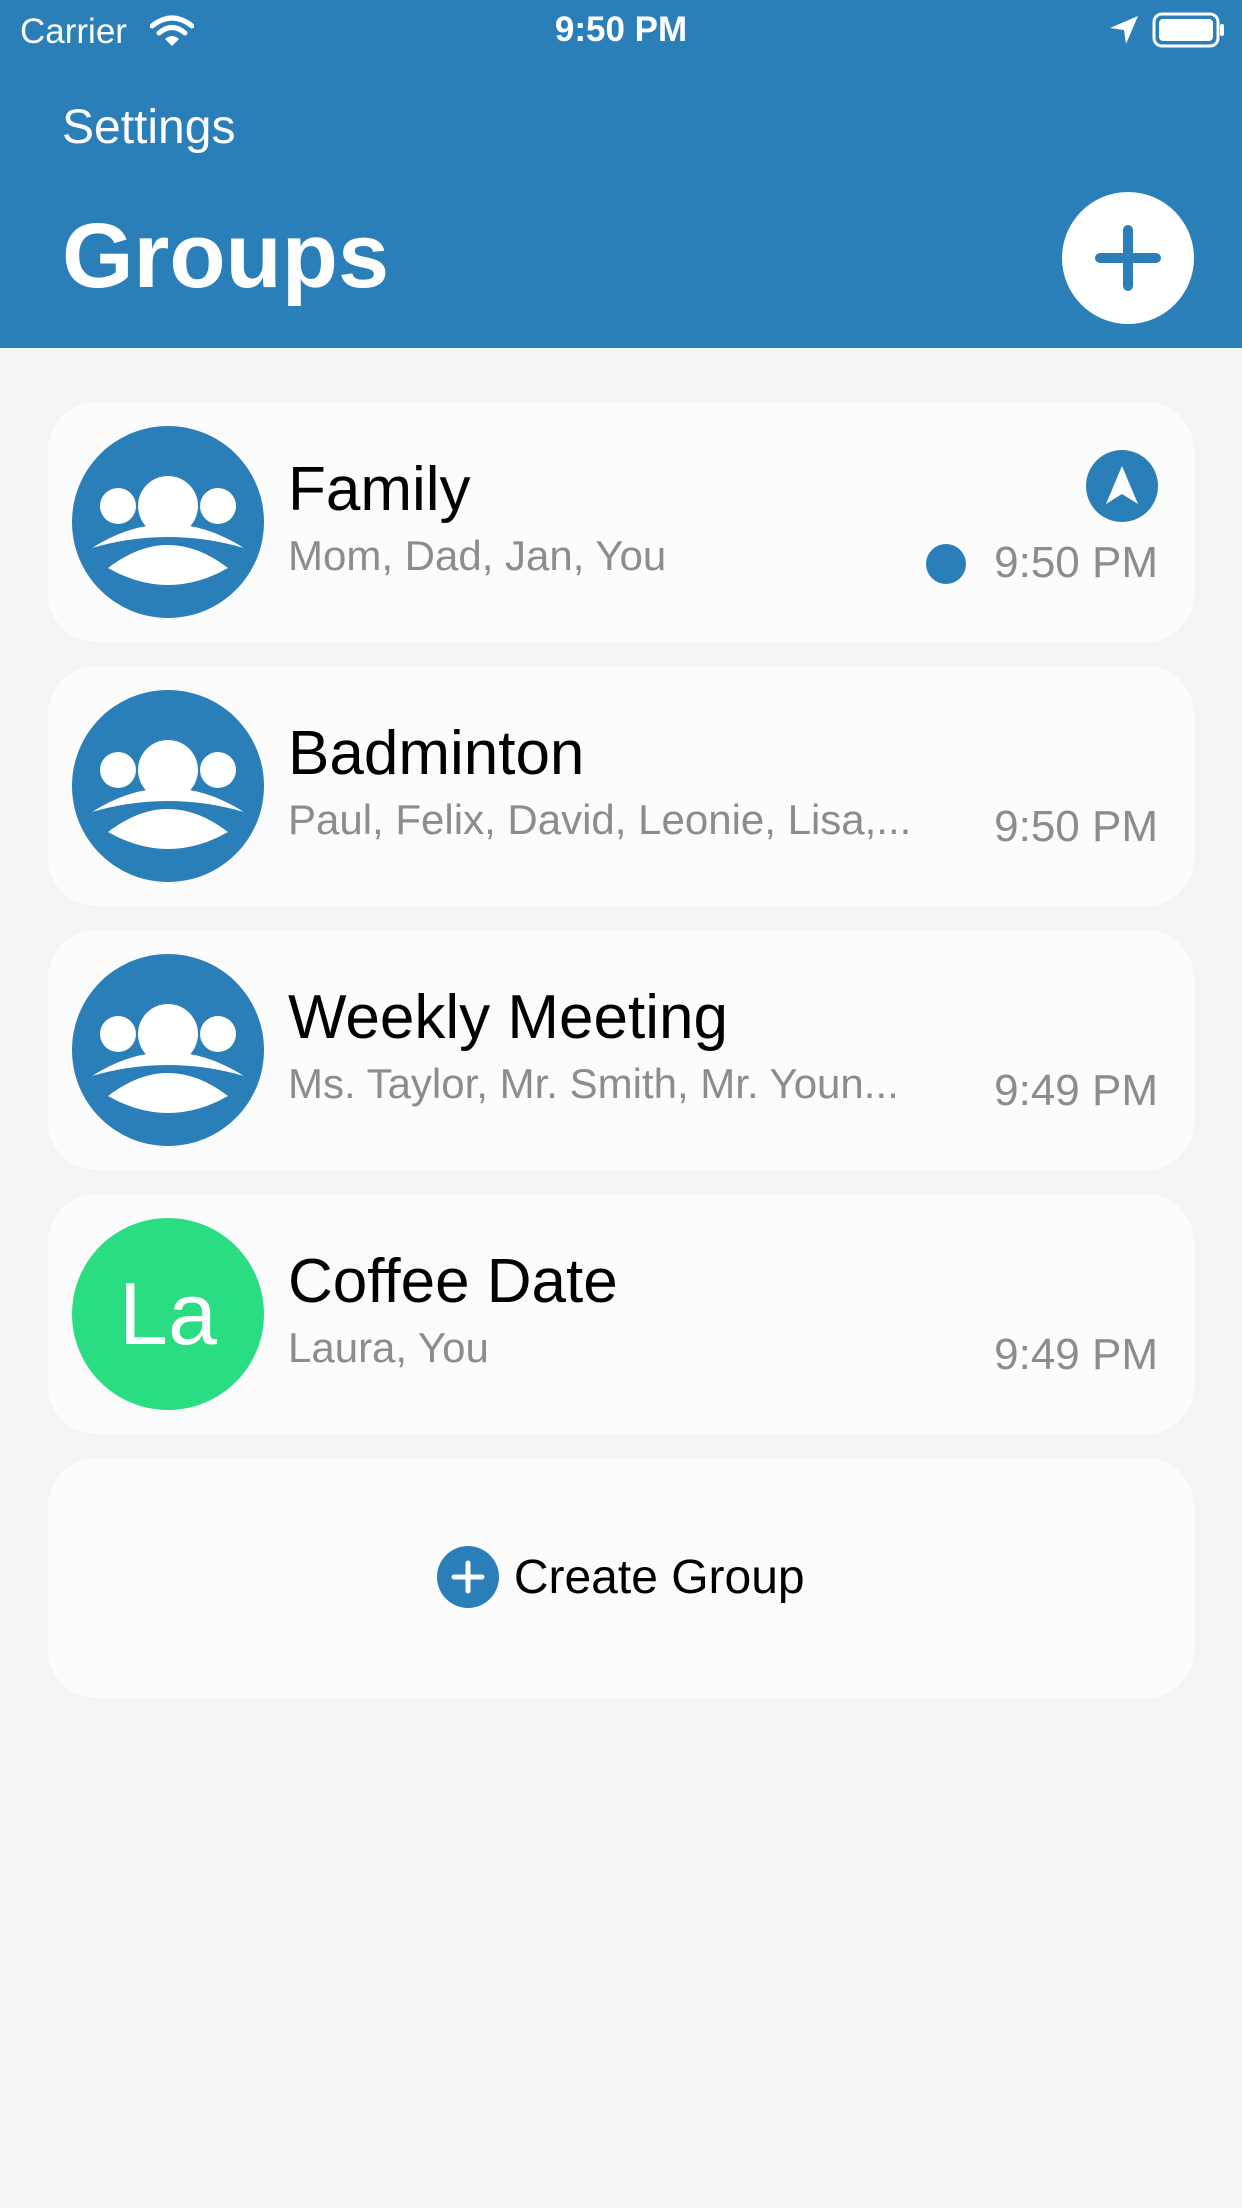 The width and height of the screenshot is (1242, 2208). I want to click on unread-indicator, so click(946, 564).